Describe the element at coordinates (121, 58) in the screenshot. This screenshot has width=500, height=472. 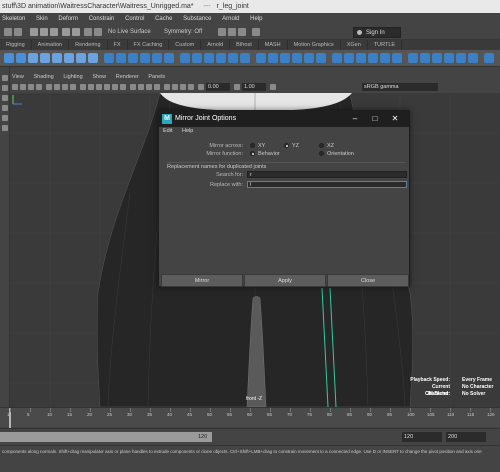
I see `bevel-icon` at that location.